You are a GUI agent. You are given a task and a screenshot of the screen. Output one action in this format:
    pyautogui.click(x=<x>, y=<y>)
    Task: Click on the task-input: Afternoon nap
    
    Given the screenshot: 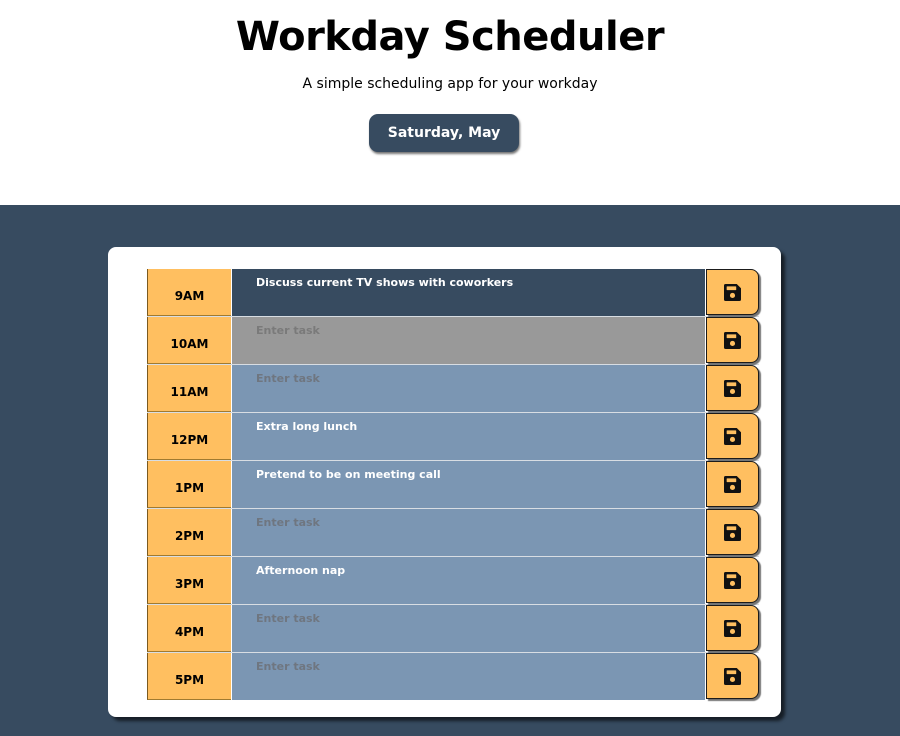 What is the action you would take?
    pyautogui.click(x=468, y=580)
    